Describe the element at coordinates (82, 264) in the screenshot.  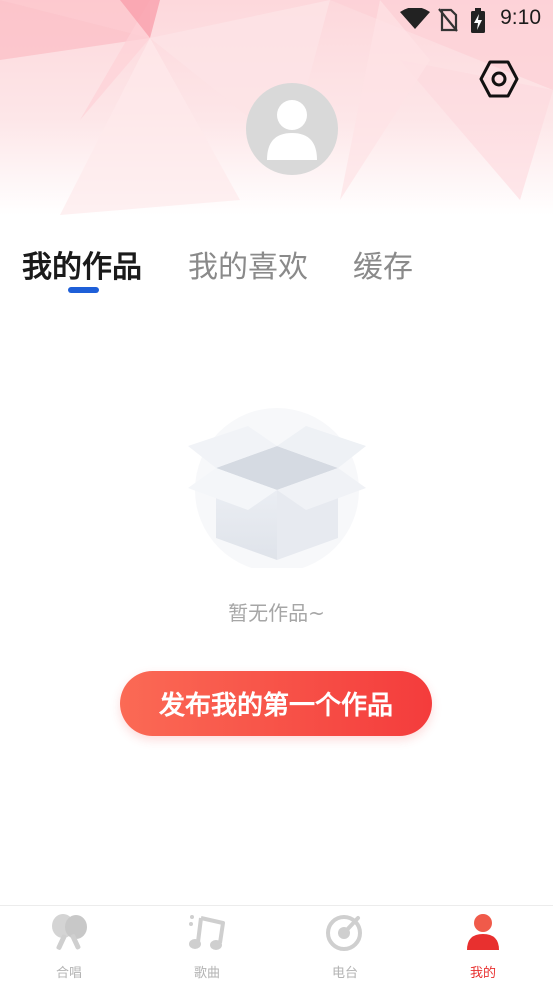
I see `tab-my-works: 我的作品` at that location.